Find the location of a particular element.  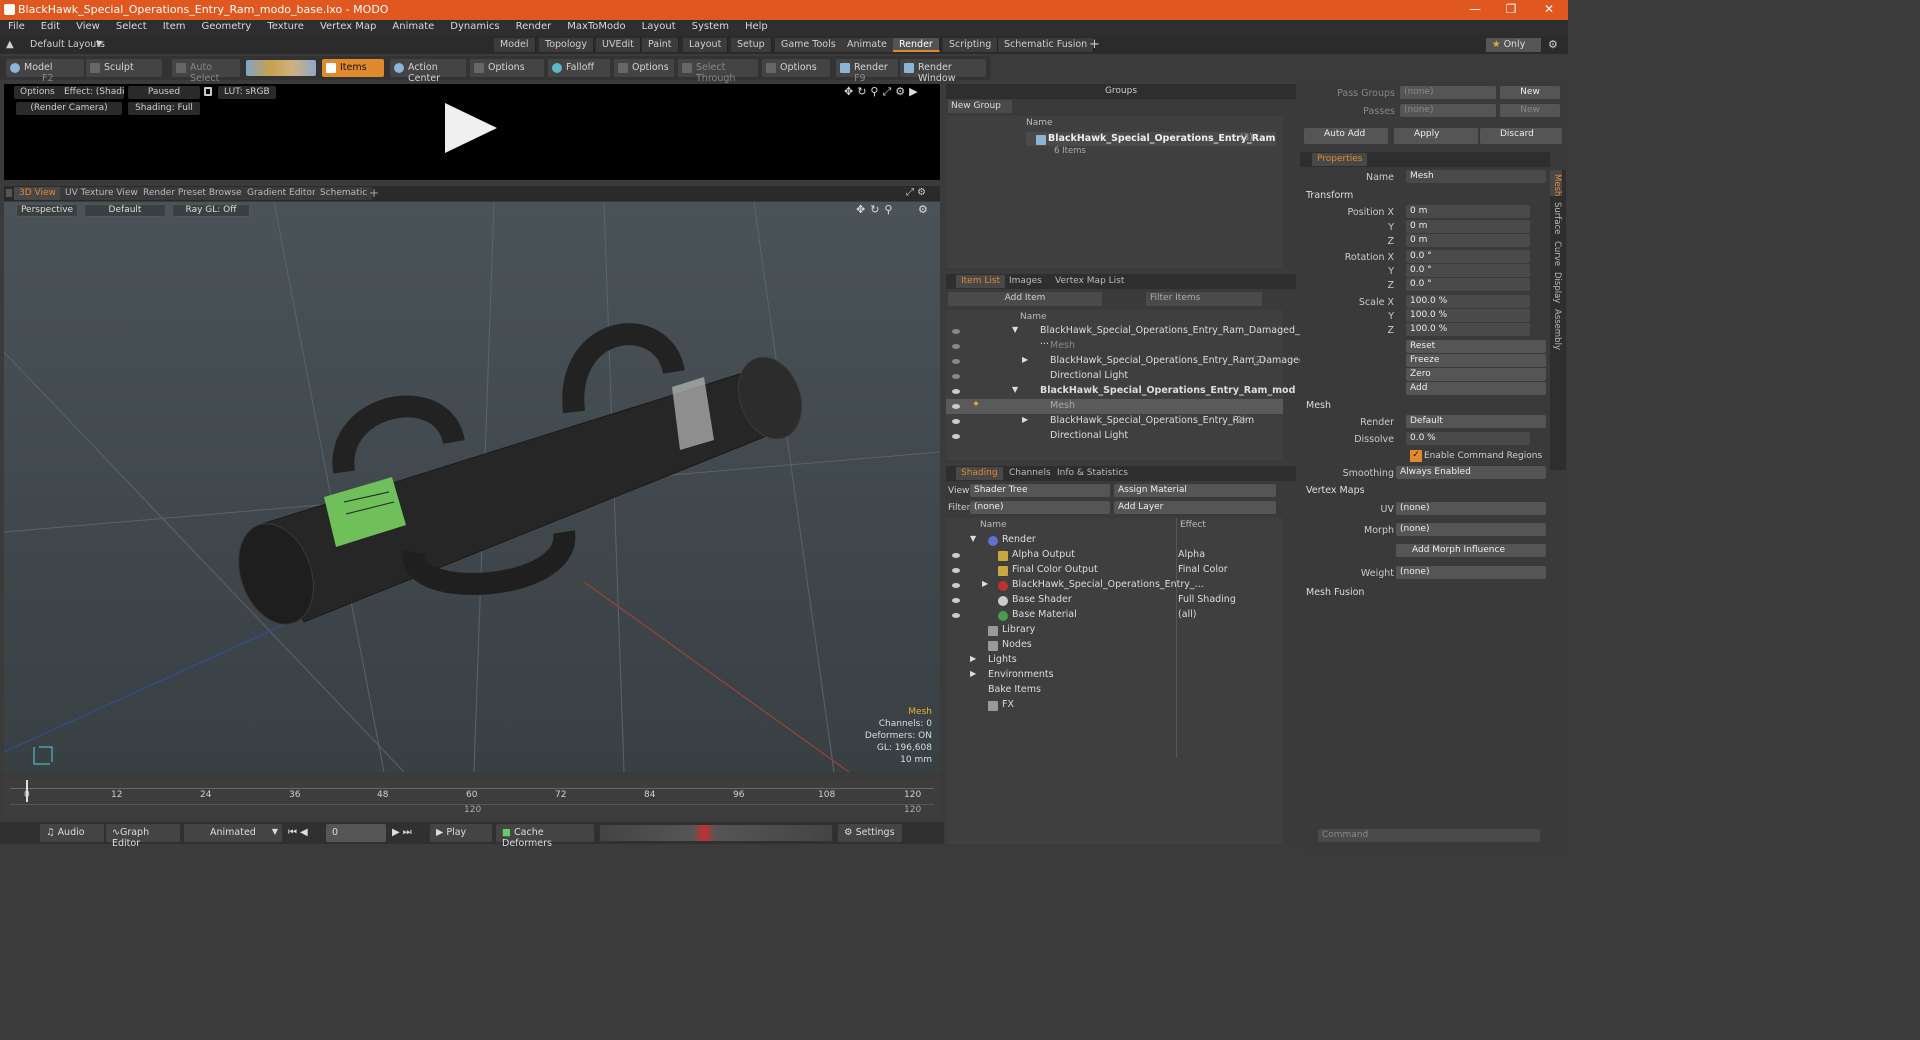

model-mode-button: Model F2 is located at coordinates (45, 71).